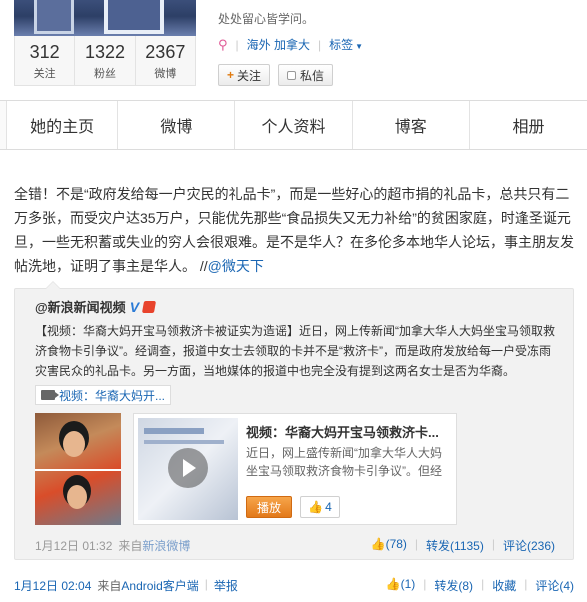  Describe the element at coordinates (165, 74) in the screenshot. I see `stat-label: 微博` at that location.